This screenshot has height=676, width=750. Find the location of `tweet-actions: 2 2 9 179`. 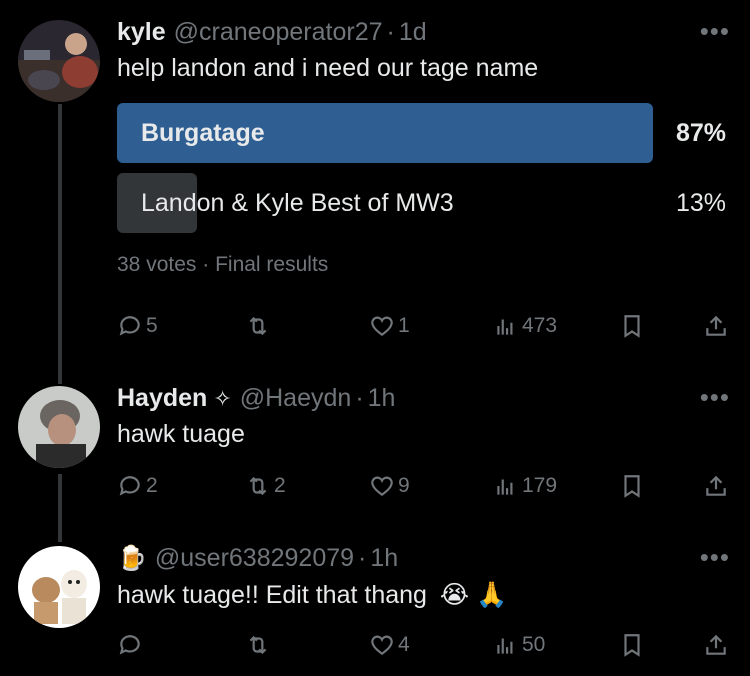

tweet-actions: 2 2 9 179 is located at coordinates (422, 488).